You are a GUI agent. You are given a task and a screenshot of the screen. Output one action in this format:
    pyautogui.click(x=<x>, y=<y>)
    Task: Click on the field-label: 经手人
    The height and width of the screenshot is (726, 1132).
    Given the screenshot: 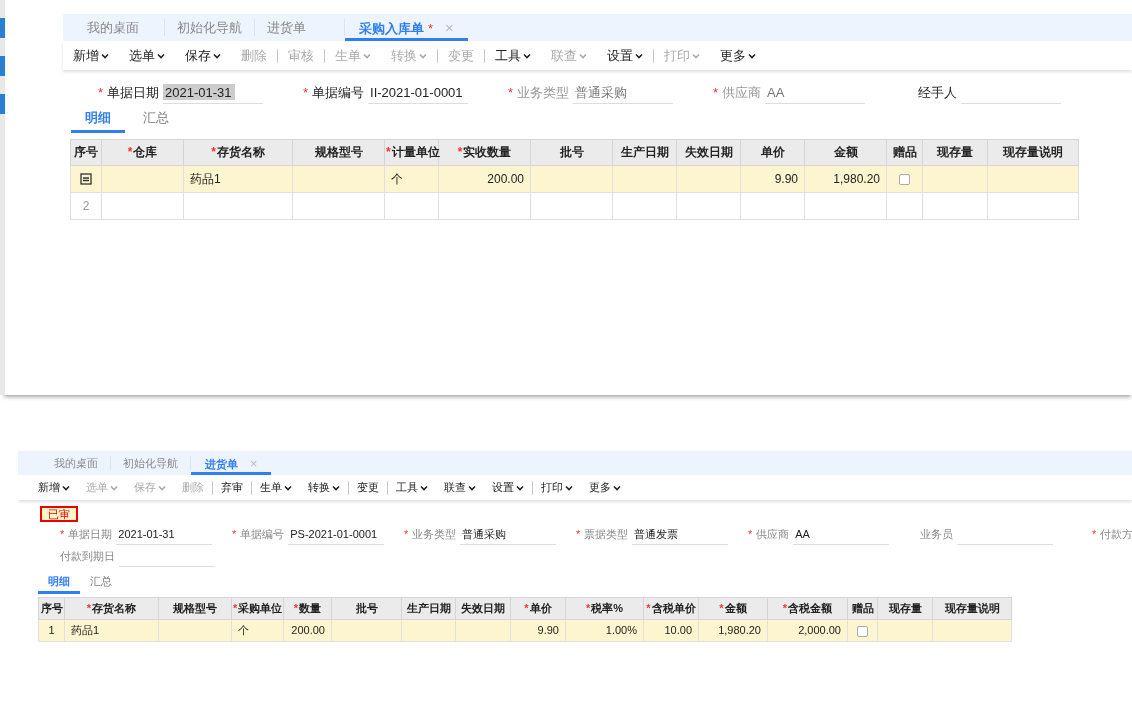 What is the action you would take?
    pyautogui.click(x=937, y=93)
    